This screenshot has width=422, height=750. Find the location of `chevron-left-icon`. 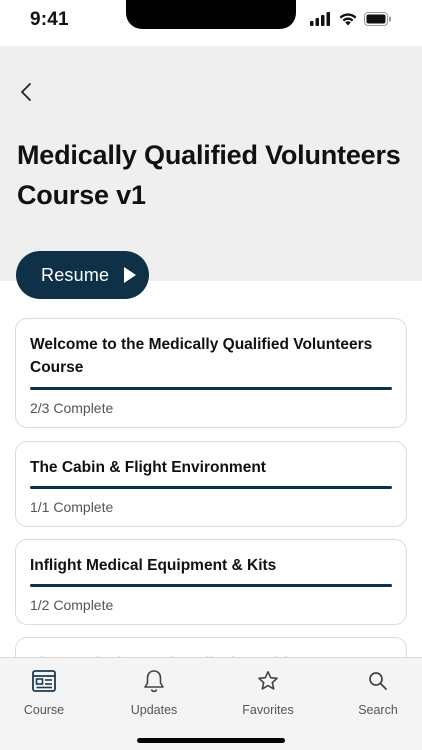

chevron-left-icon is located at coordinates (26, 92).